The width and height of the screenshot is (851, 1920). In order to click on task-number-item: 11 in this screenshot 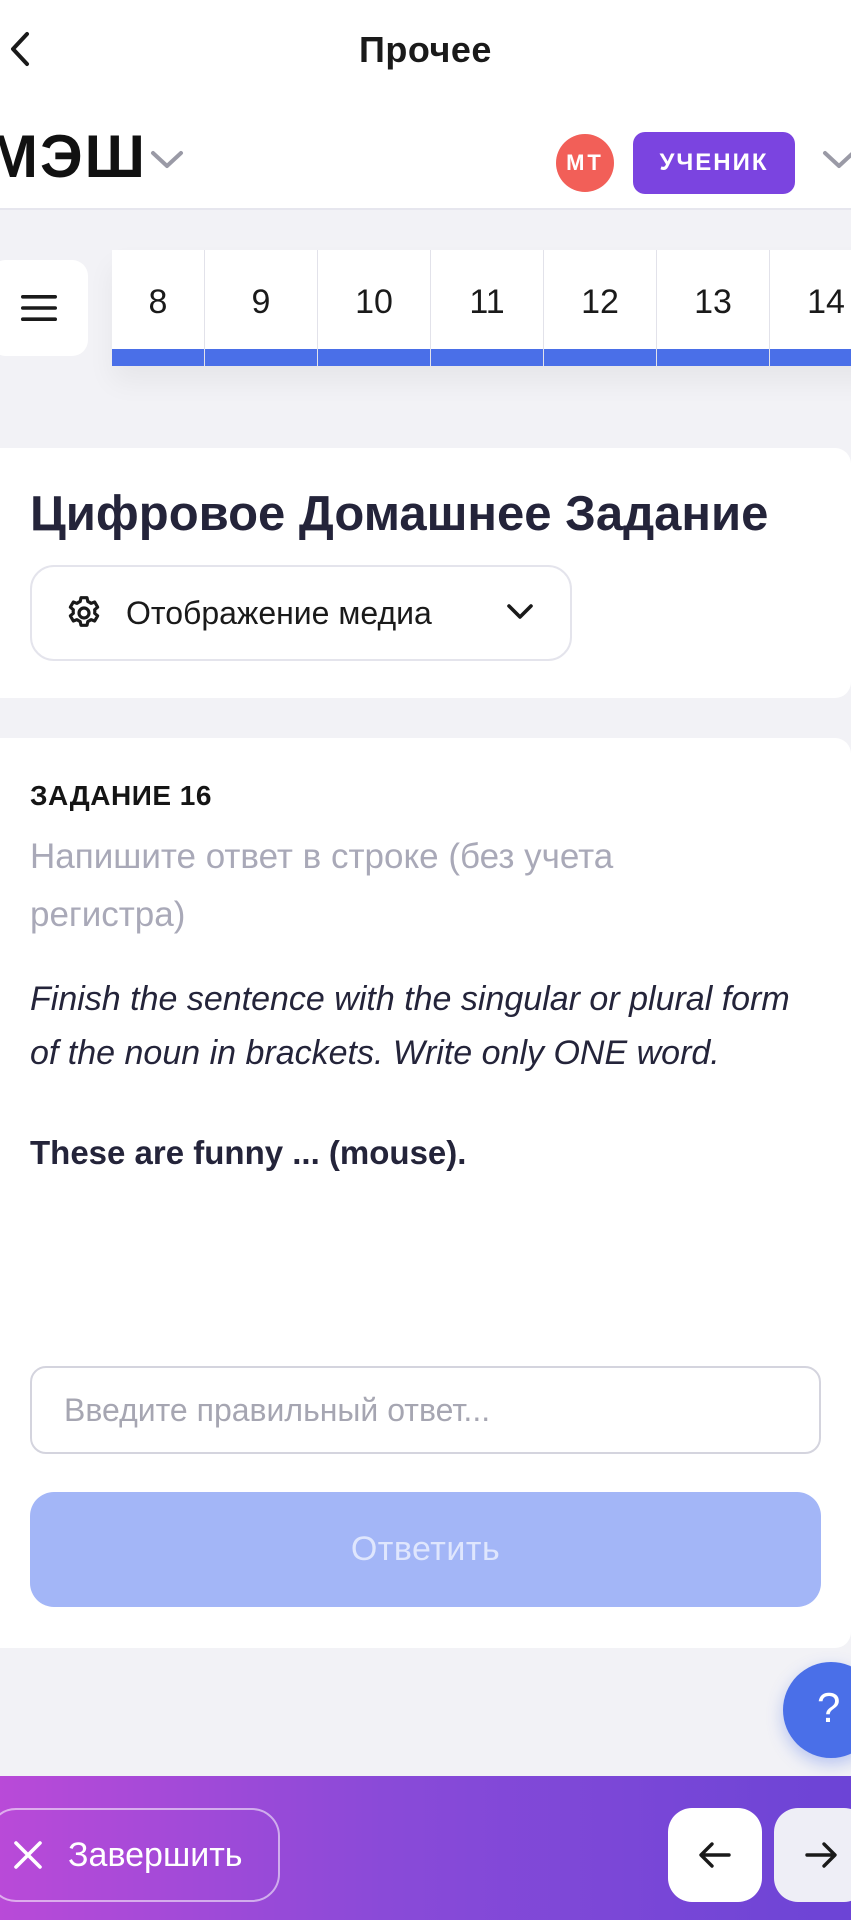, I will do `click(487, 308)`.